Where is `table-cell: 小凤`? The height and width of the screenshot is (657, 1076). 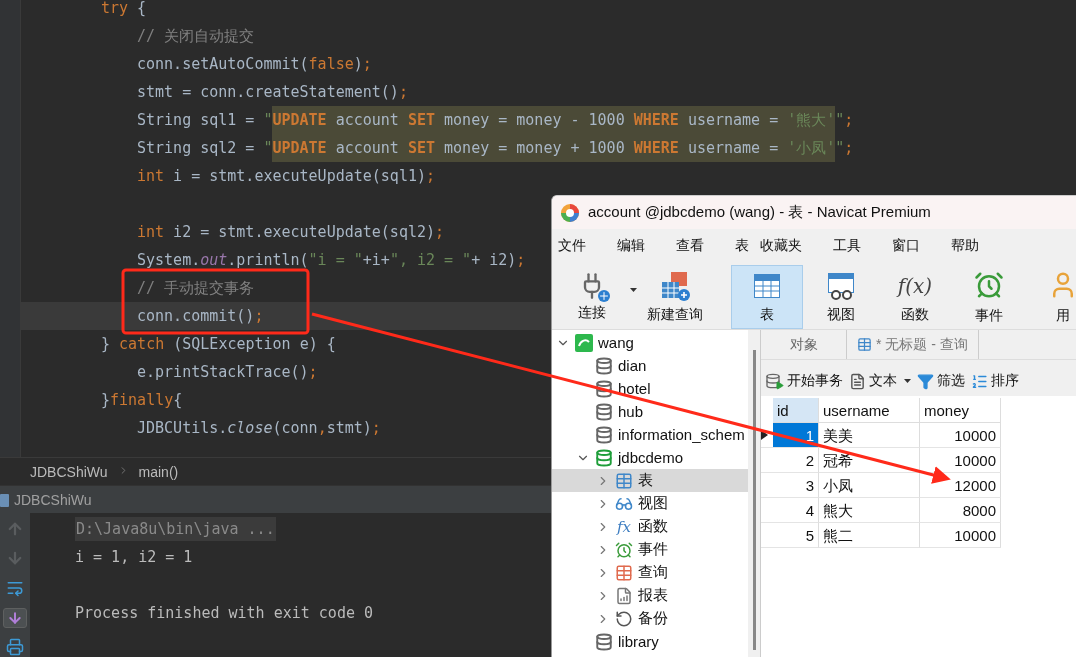 table-cell: 小凤 is located at coordinates (869, 485).